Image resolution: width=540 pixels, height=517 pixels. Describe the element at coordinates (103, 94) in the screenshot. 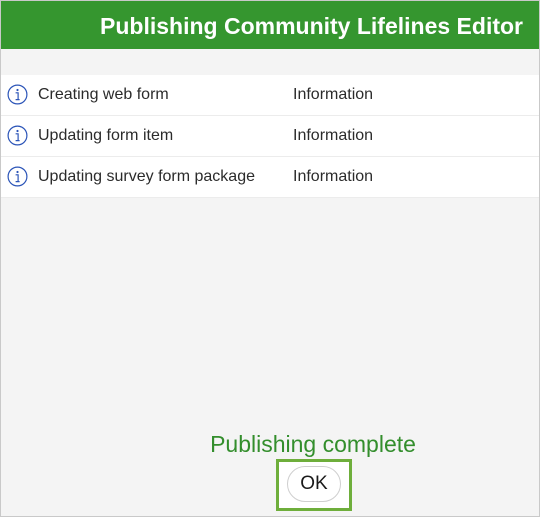

I see `log-message: Creating web form` at that location.